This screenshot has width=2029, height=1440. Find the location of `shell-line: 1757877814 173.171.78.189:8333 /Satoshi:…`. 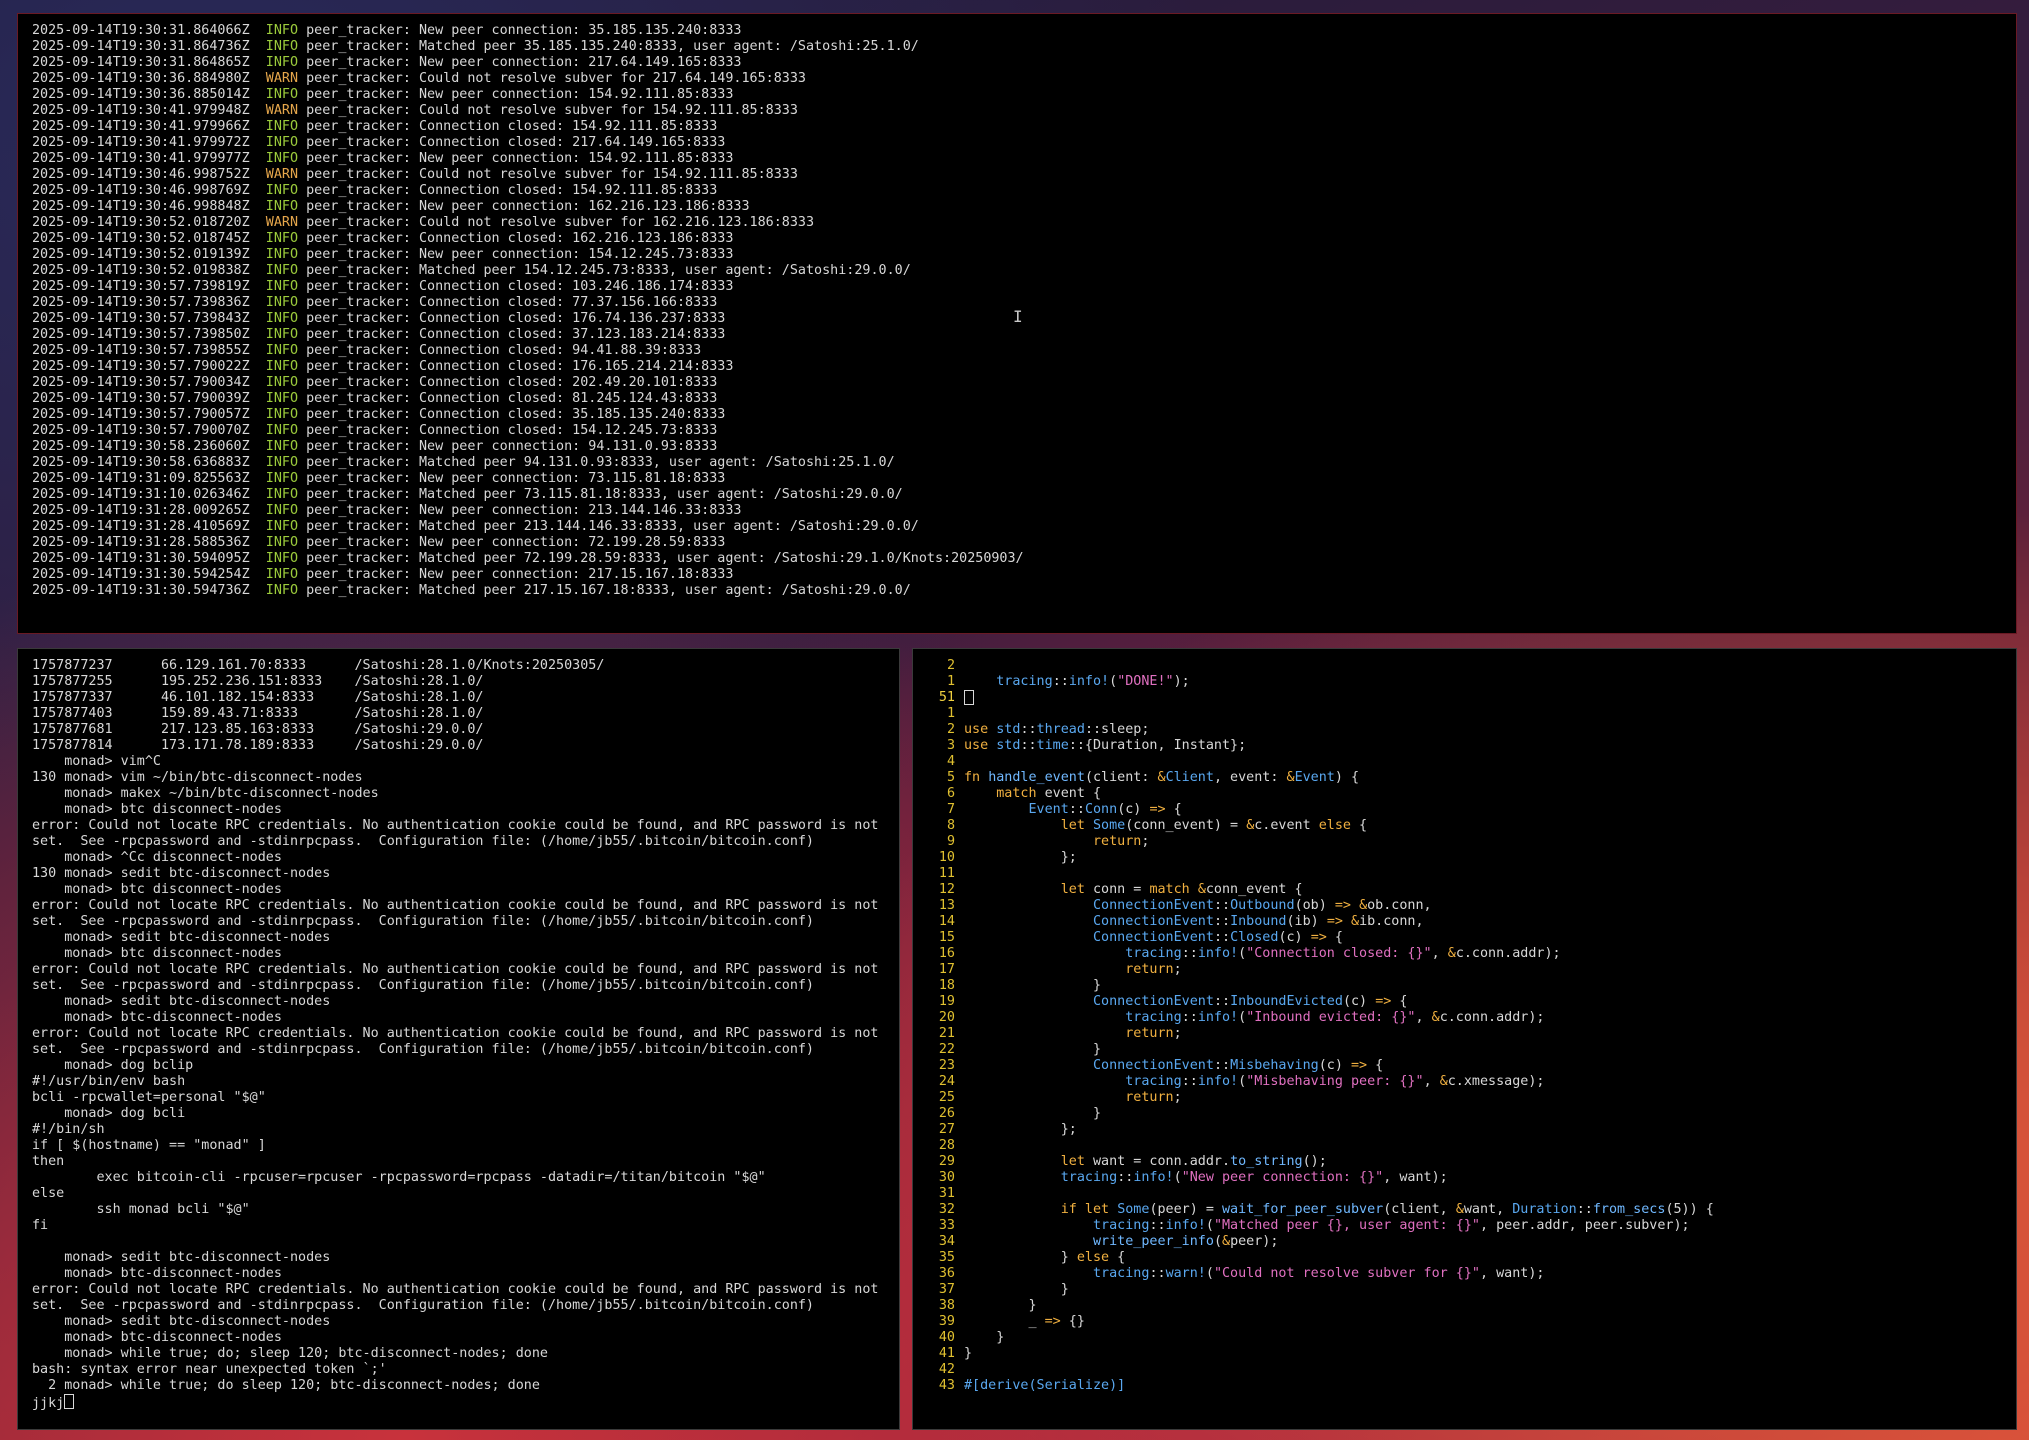

shell-line: 1757877814 173.171.78.189:8333 /Satoshi:… is located at coordinates (458, 746).